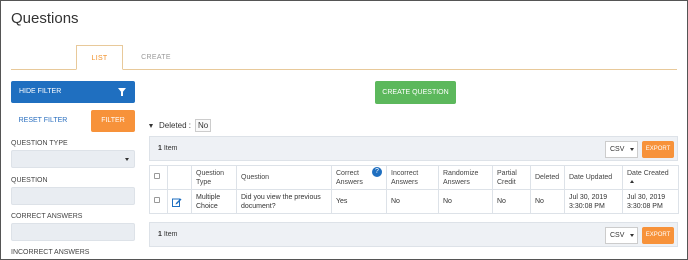  Describe the element at coordinates (284, 201) in the screenshot. I see `cell-question: Did you view the previous document?` at that location.